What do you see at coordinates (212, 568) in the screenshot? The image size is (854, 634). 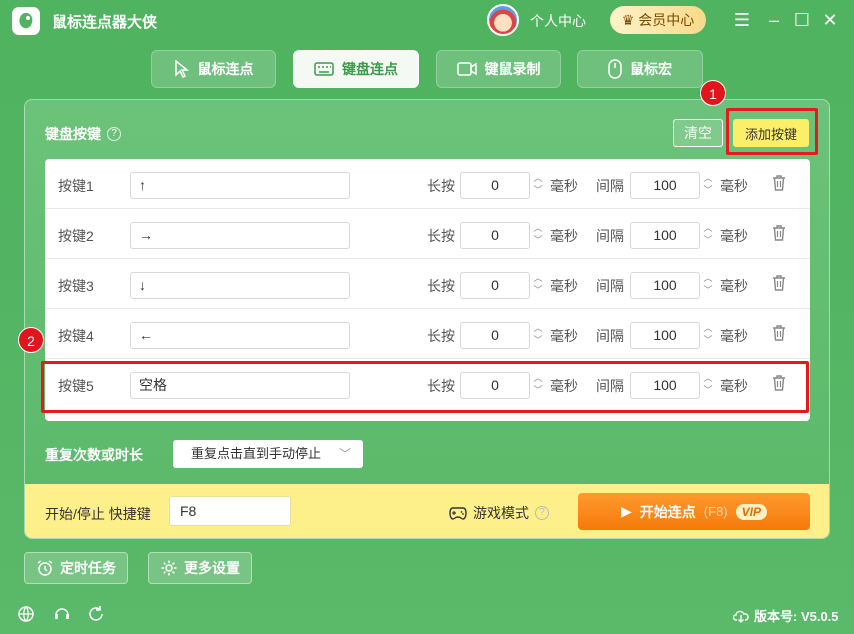 I see `more-settings-label: 更多设置` at bounding box center [212, 568].